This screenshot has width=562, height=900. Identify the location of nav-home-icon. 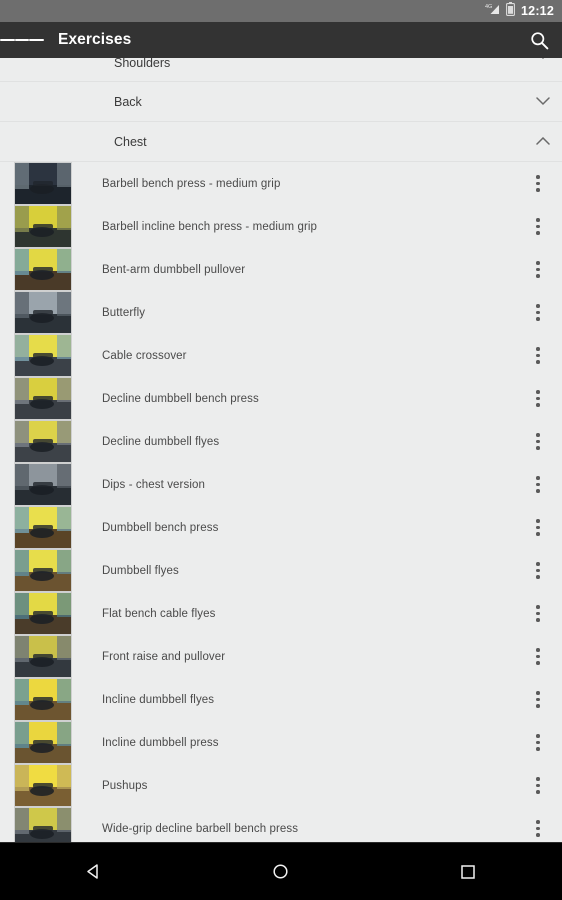
(281, 871).